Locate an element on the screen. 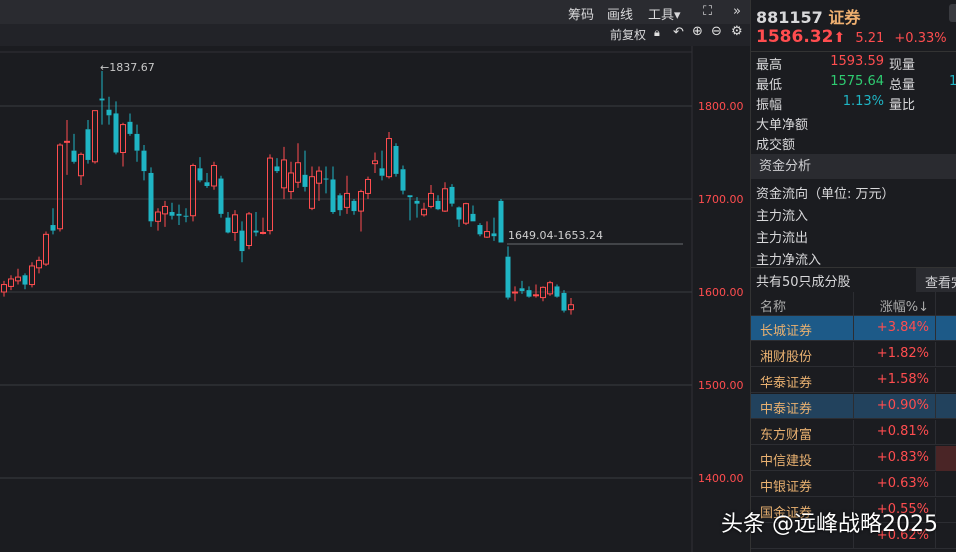  zoom-in-icon: ⊕ is located at coordinates (697, 31).